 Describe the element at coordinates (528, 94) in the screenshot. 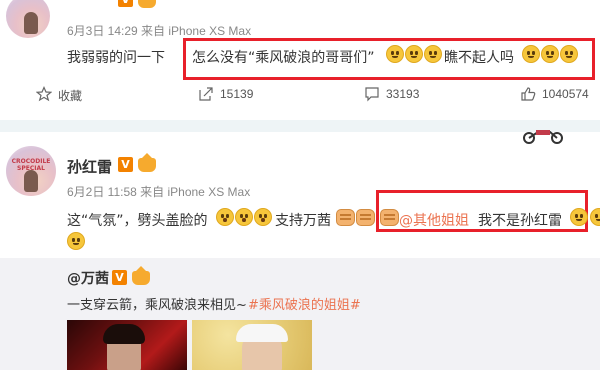

I see `thumbs-up-icon` at that location.